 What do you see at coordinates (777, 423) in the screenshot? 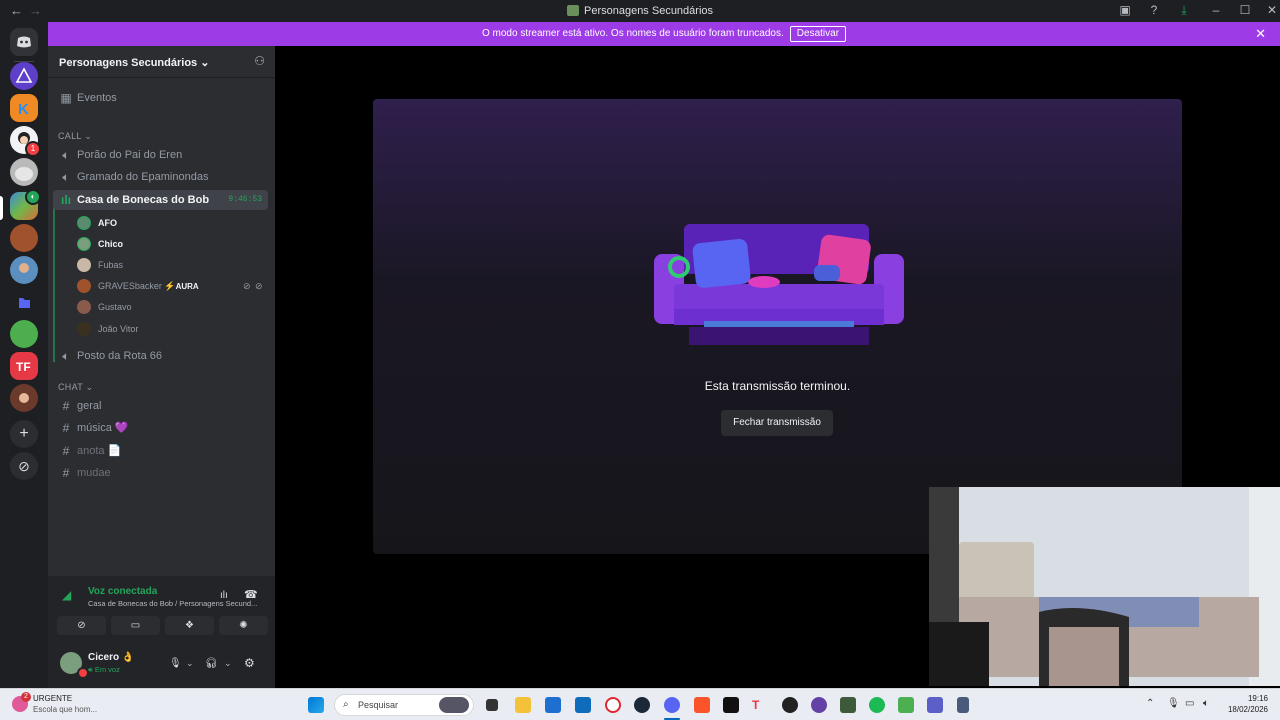
I see `close-stream-button: Fechar transmissão` at bounding box center [777, 423].